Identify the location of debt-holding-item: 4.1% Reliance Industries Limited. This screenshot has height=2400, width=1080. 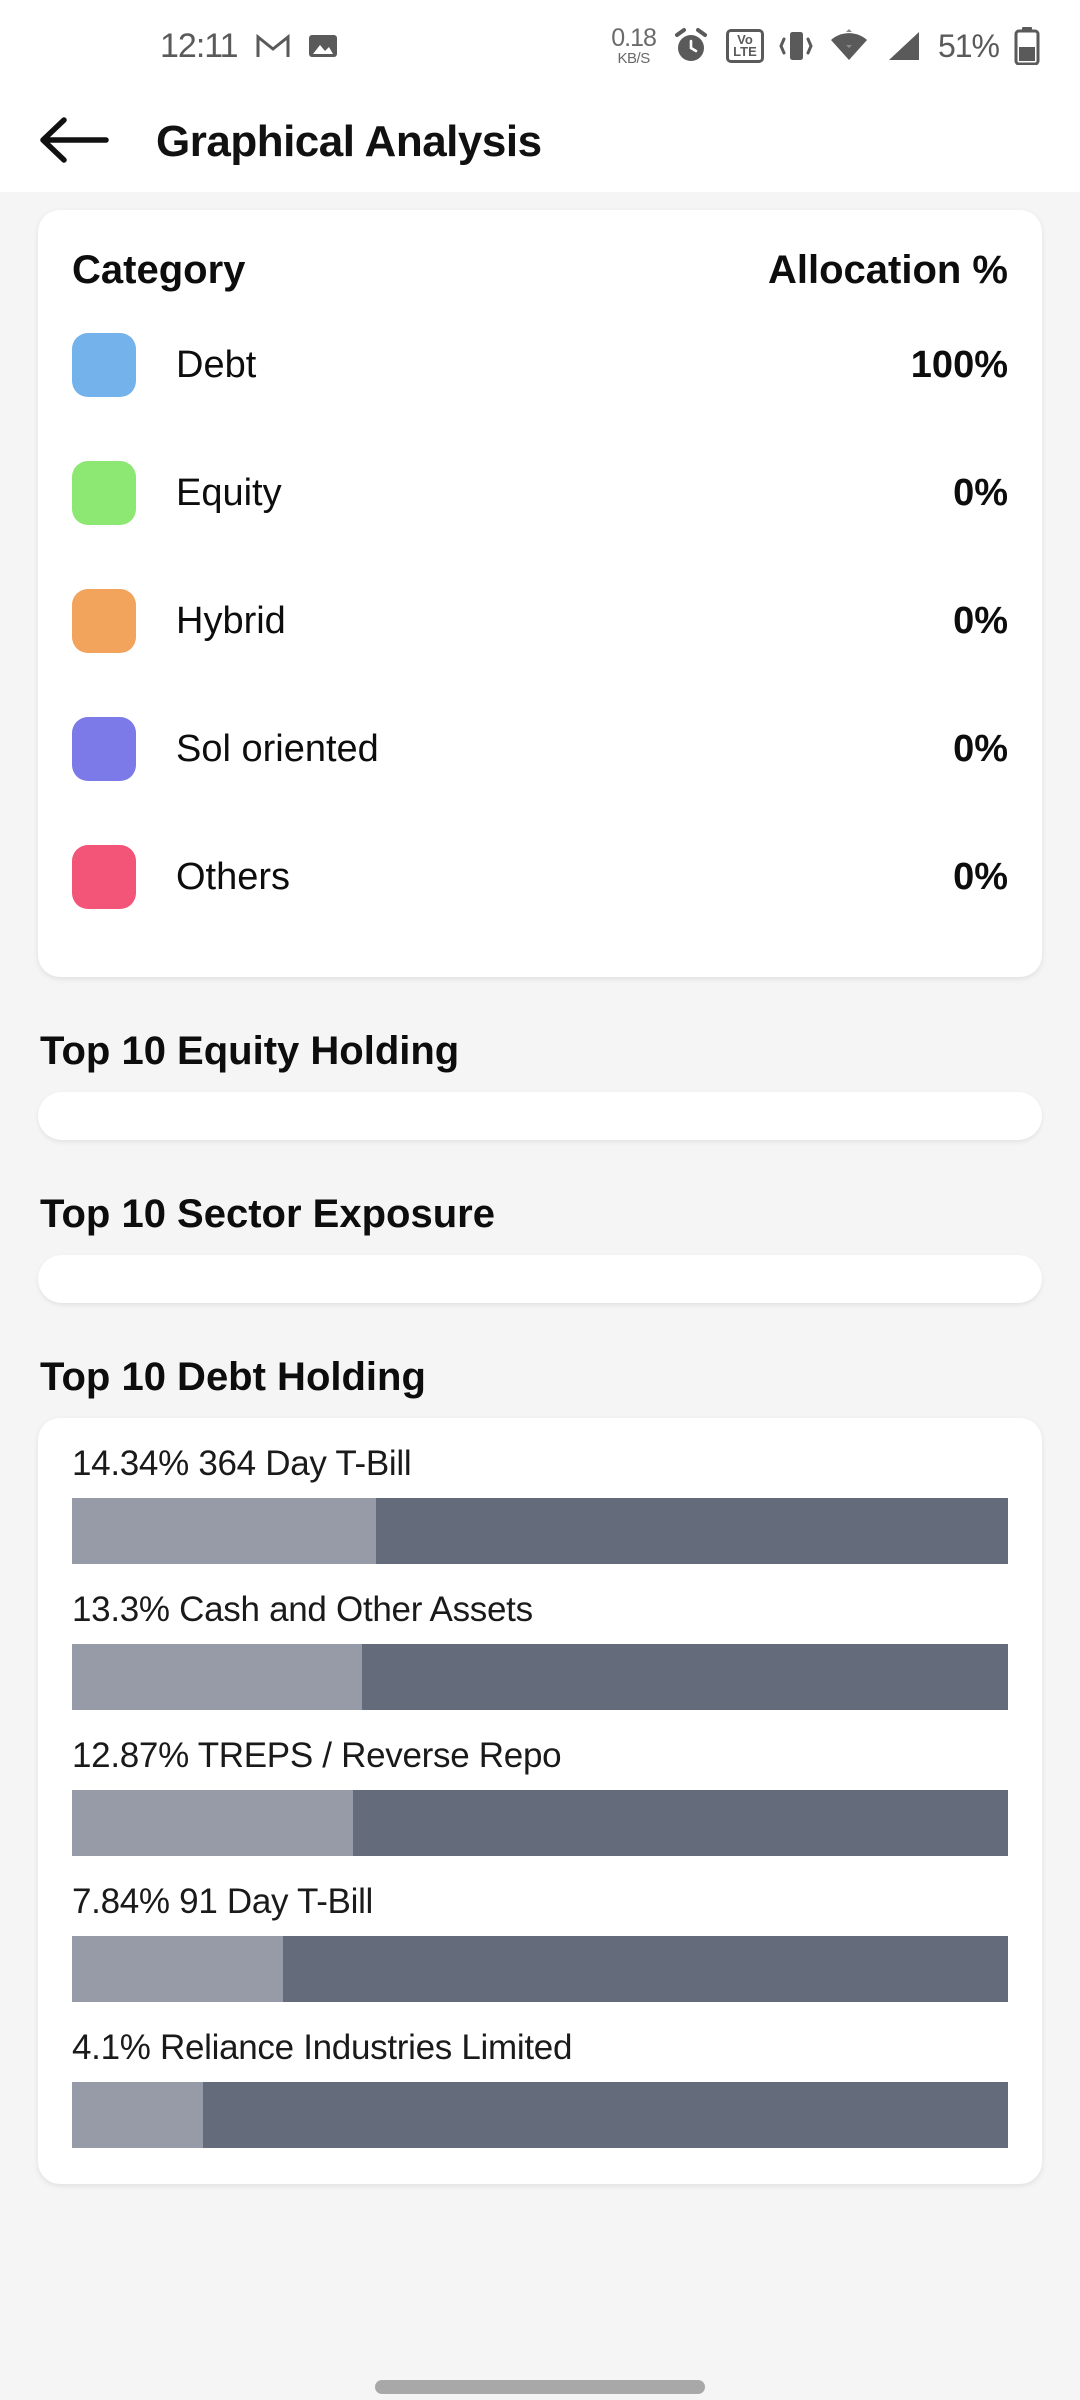
(540, 2088).